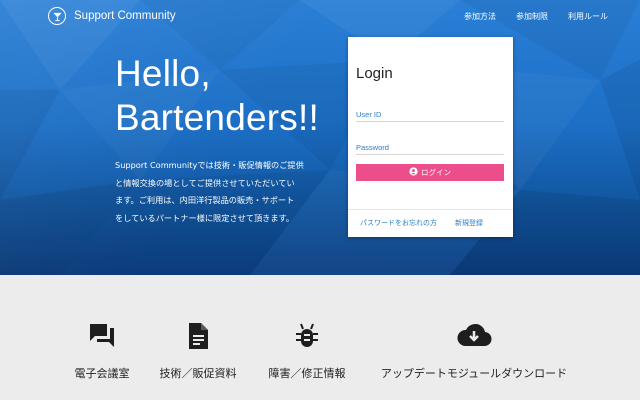 This screenshot has width=640, height=400. I want to click on login-button-label: ログイン, so click(436, 172).